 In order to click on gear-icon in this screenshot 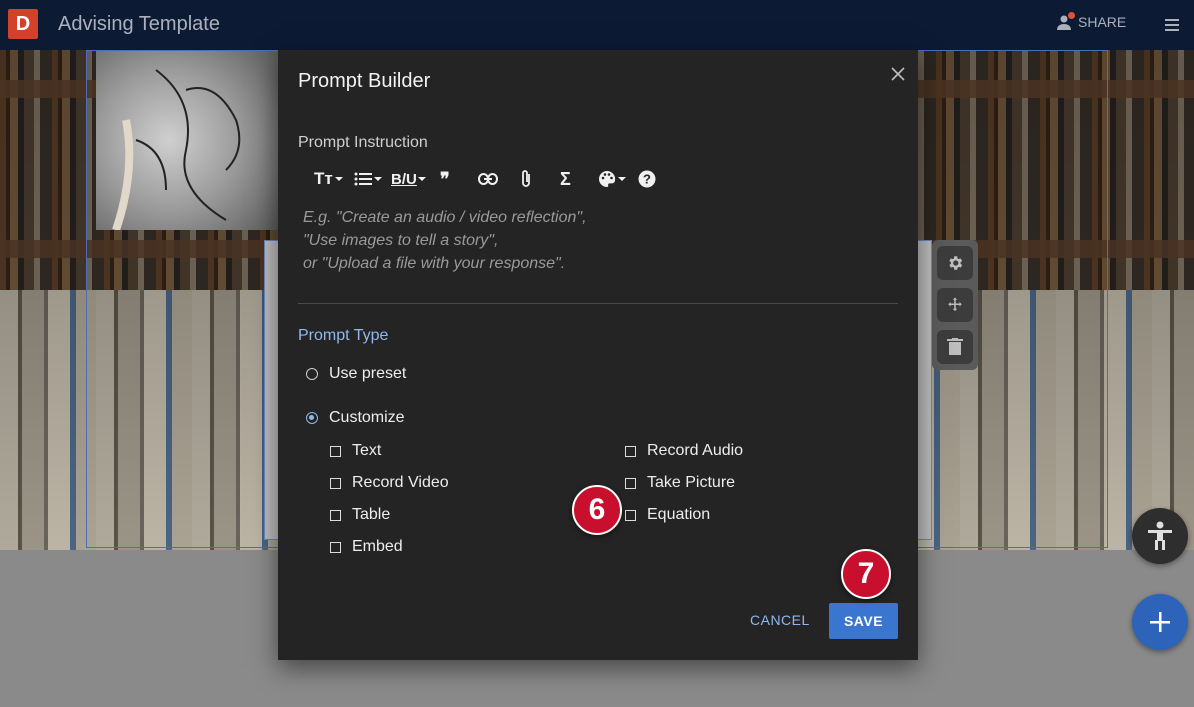, I will do `click(956, 263)`.